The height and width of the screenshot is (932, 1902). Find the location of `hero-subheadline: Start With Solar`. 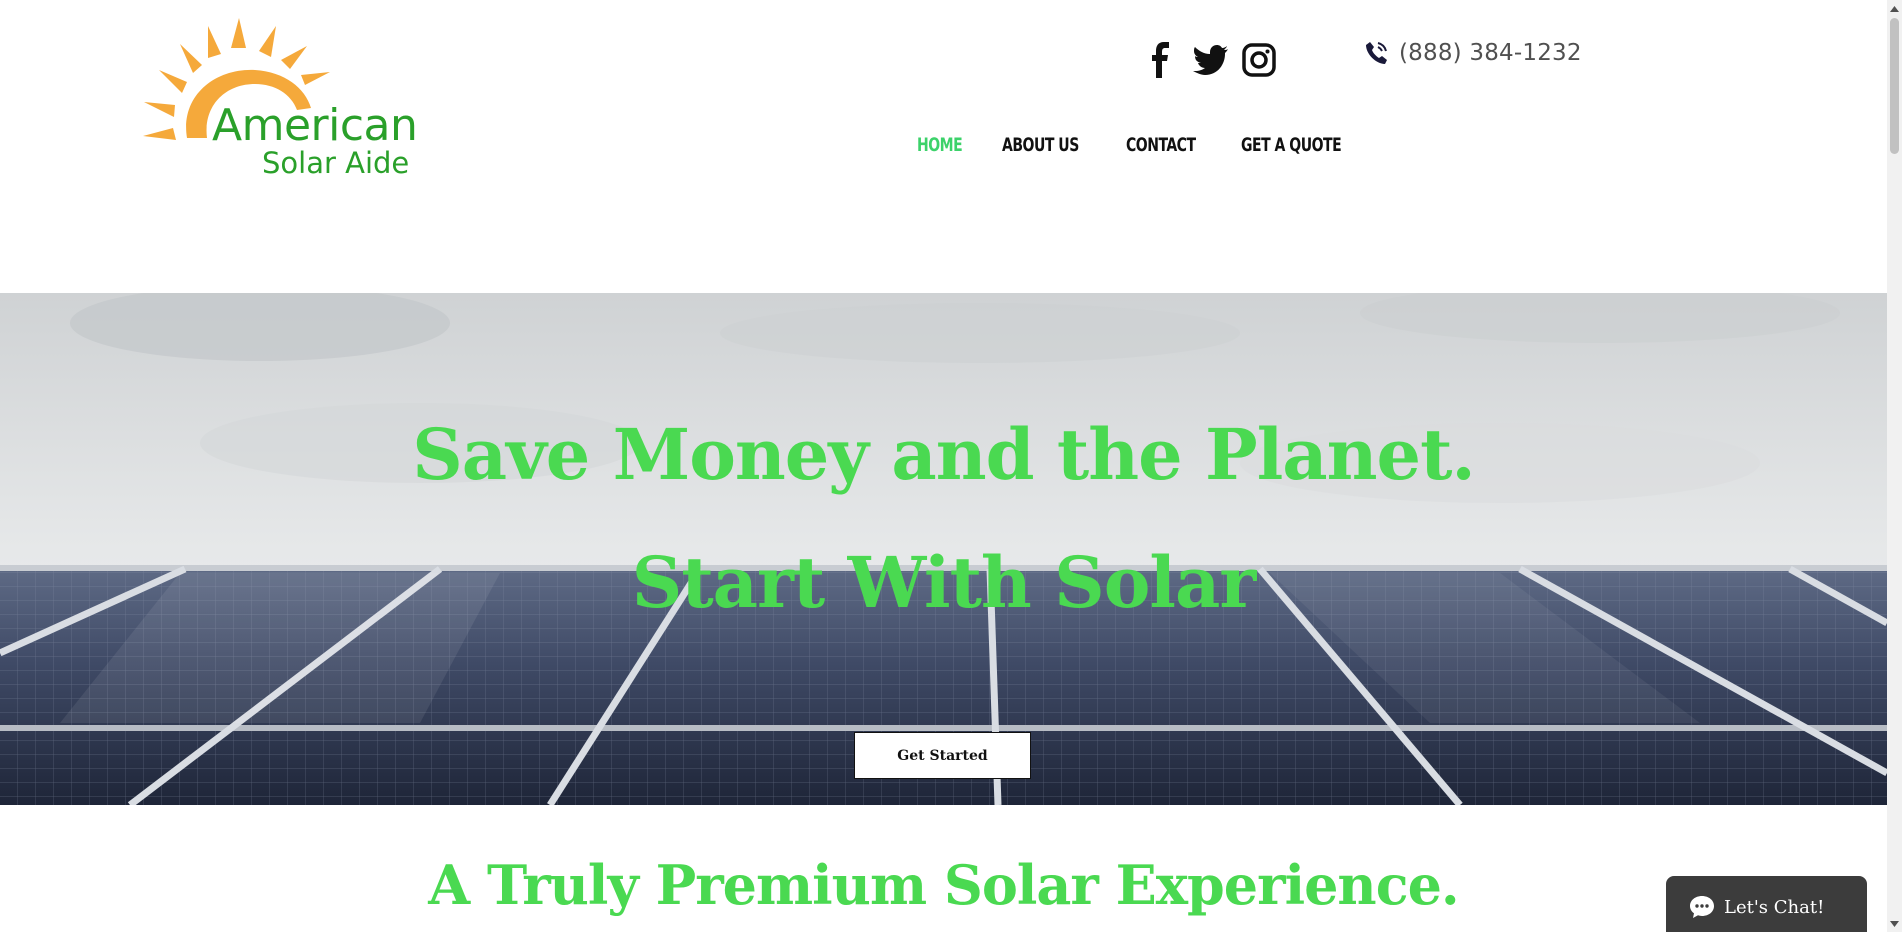

hero-subheadline: Start With Solar is located at coordinates (943, 582).